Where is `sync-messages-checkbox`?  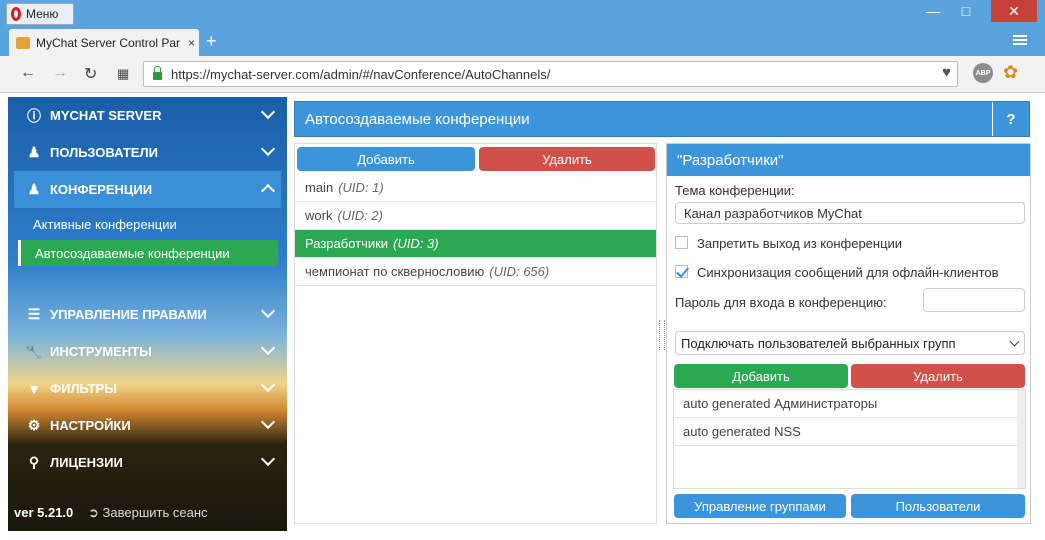 sync-messages-checkbox is located at coordinates (681, 271).